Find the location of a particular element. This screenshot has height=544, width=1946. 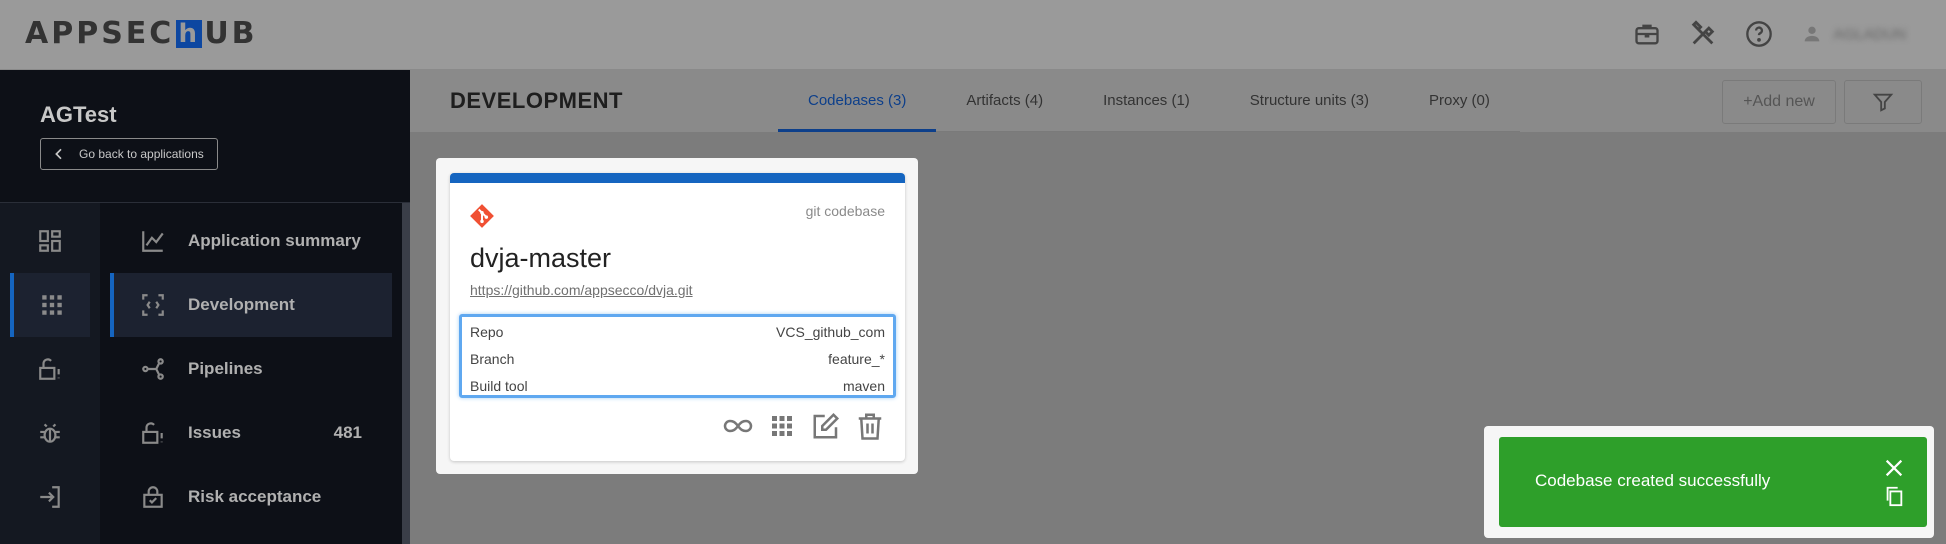

menu-label: Application summary is located at coordinates (274, 240).